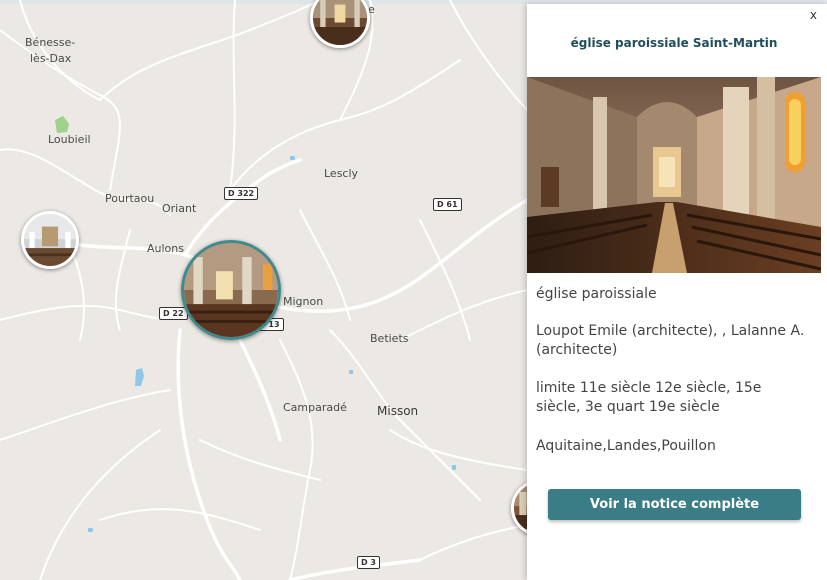  What do you see at coordinates (596, 294) in the screenshot?
I see `monument-type: église paroissiale` at bounding box center [596, 294].